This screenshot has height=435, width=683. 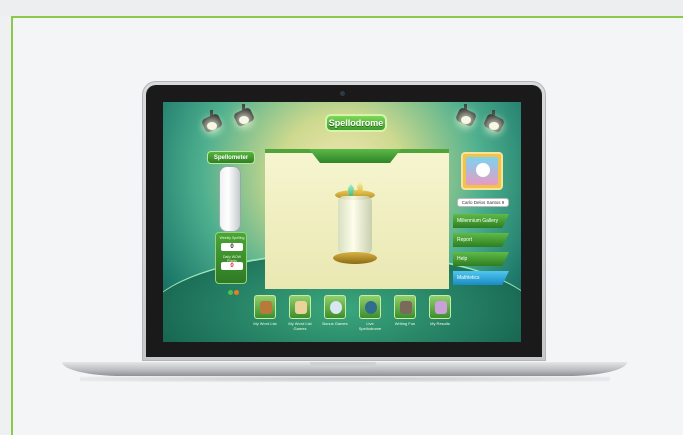 What do you see at coordinates (232, 247) in the screenshot?
I see `weekly-score-value: 0` at bounding box center [232, 247].